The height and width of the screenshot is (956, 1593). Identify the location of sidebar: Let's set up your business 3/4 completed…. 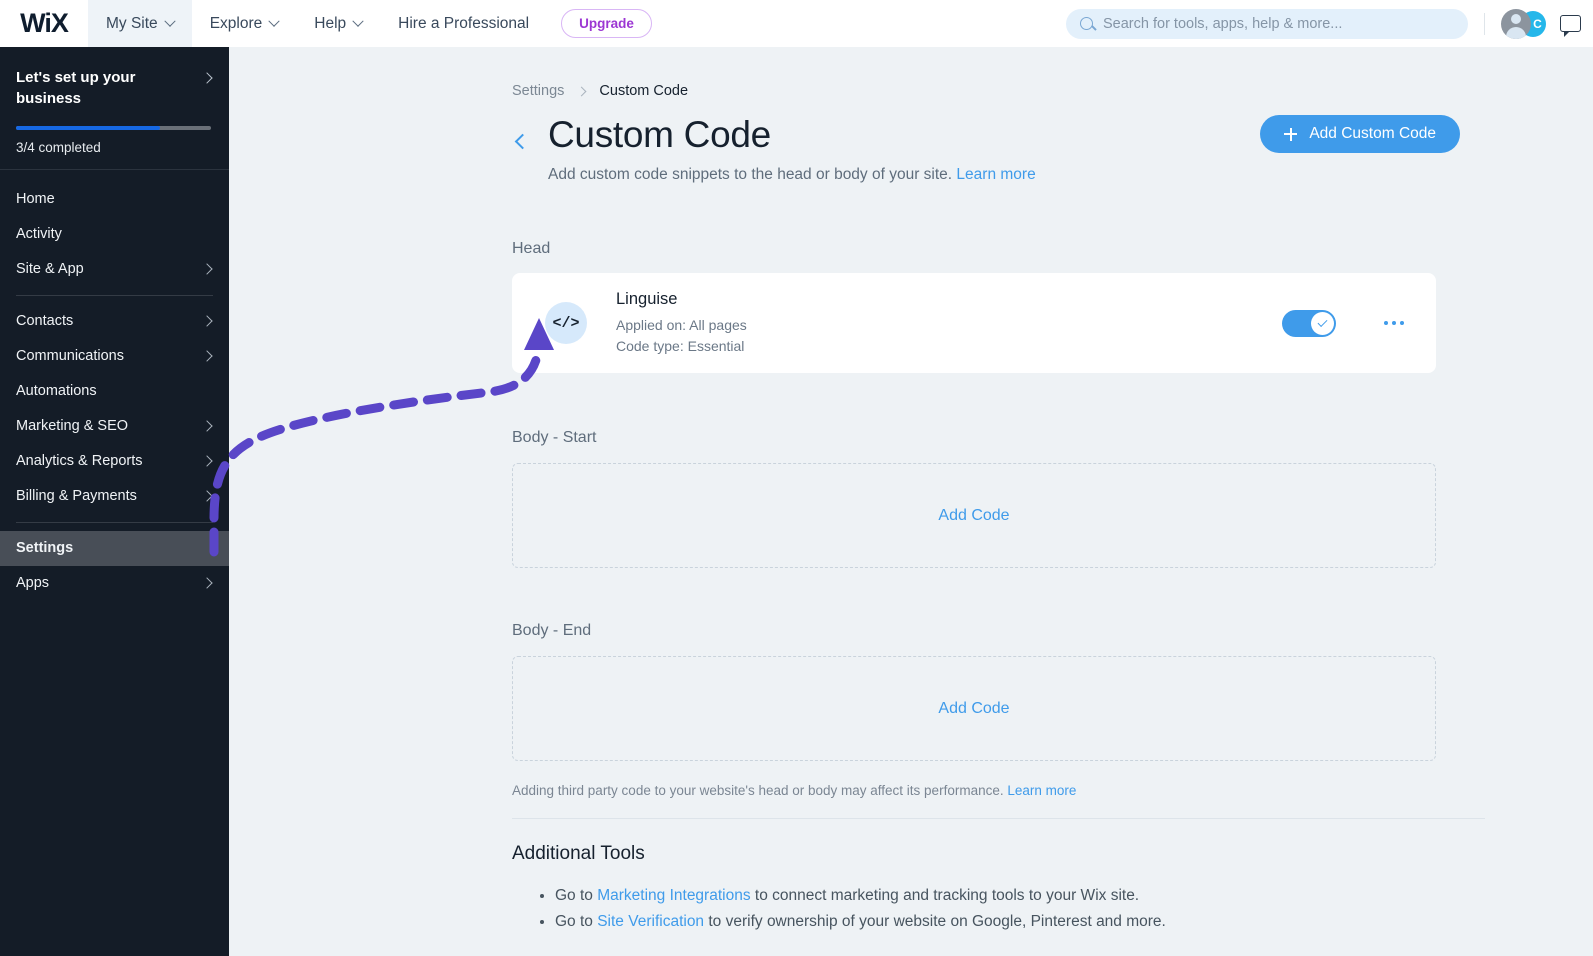
(114, 501).